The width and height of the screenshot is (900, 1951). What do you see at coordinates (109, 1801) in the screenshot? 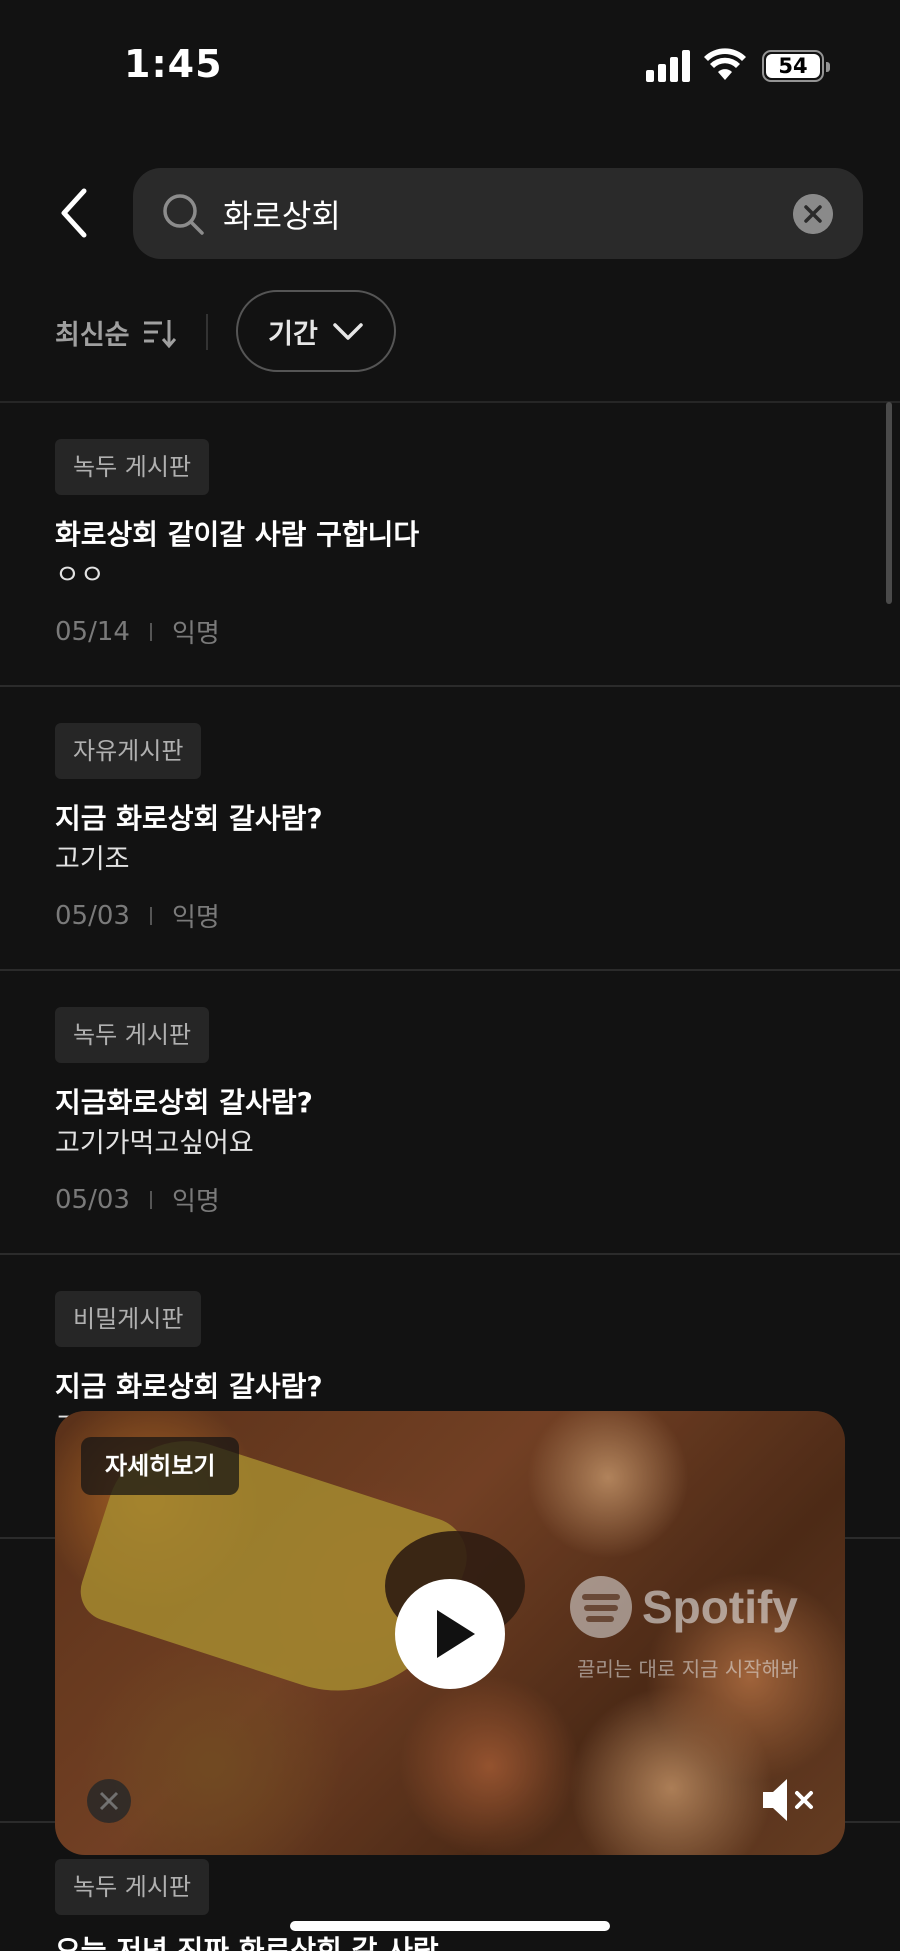
I see `ad-close-button` at bounding box center [109, 1801].